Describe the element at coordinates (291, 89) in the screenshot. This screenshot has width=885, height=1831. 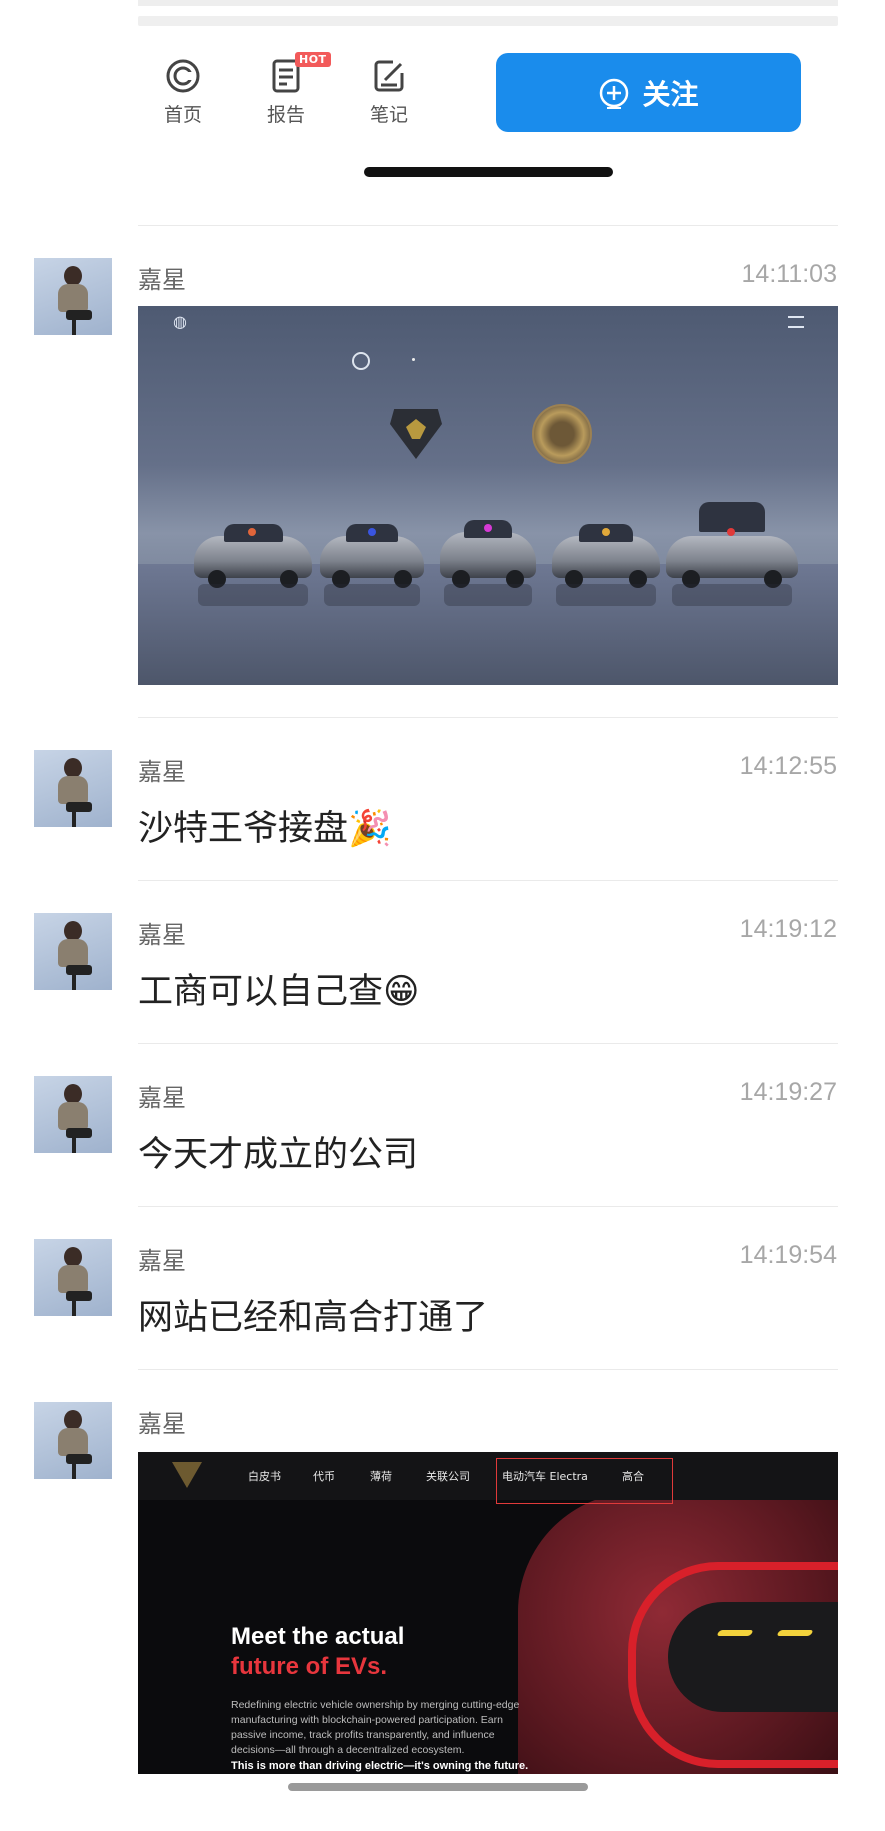
I see `report-tab: HOT 报告` at that location.